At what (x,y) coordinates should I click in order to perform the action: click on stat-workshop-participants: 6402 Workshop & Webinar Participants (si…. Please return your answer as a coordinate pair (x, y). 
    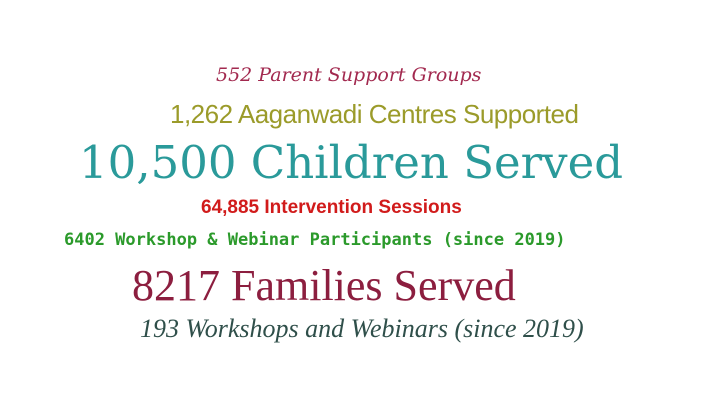
    Looking at the image, I should click on (315, 240).